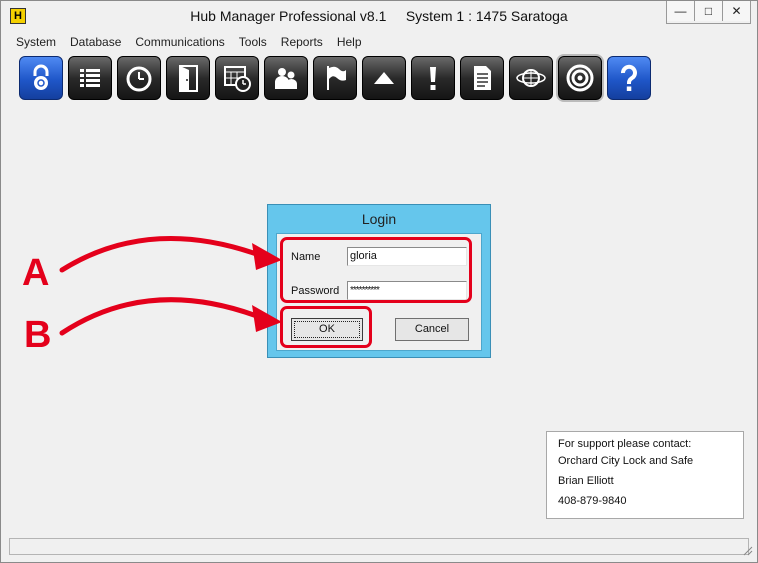 The image size is (758, 563). I want to click on document-icon, so click(482, 78).